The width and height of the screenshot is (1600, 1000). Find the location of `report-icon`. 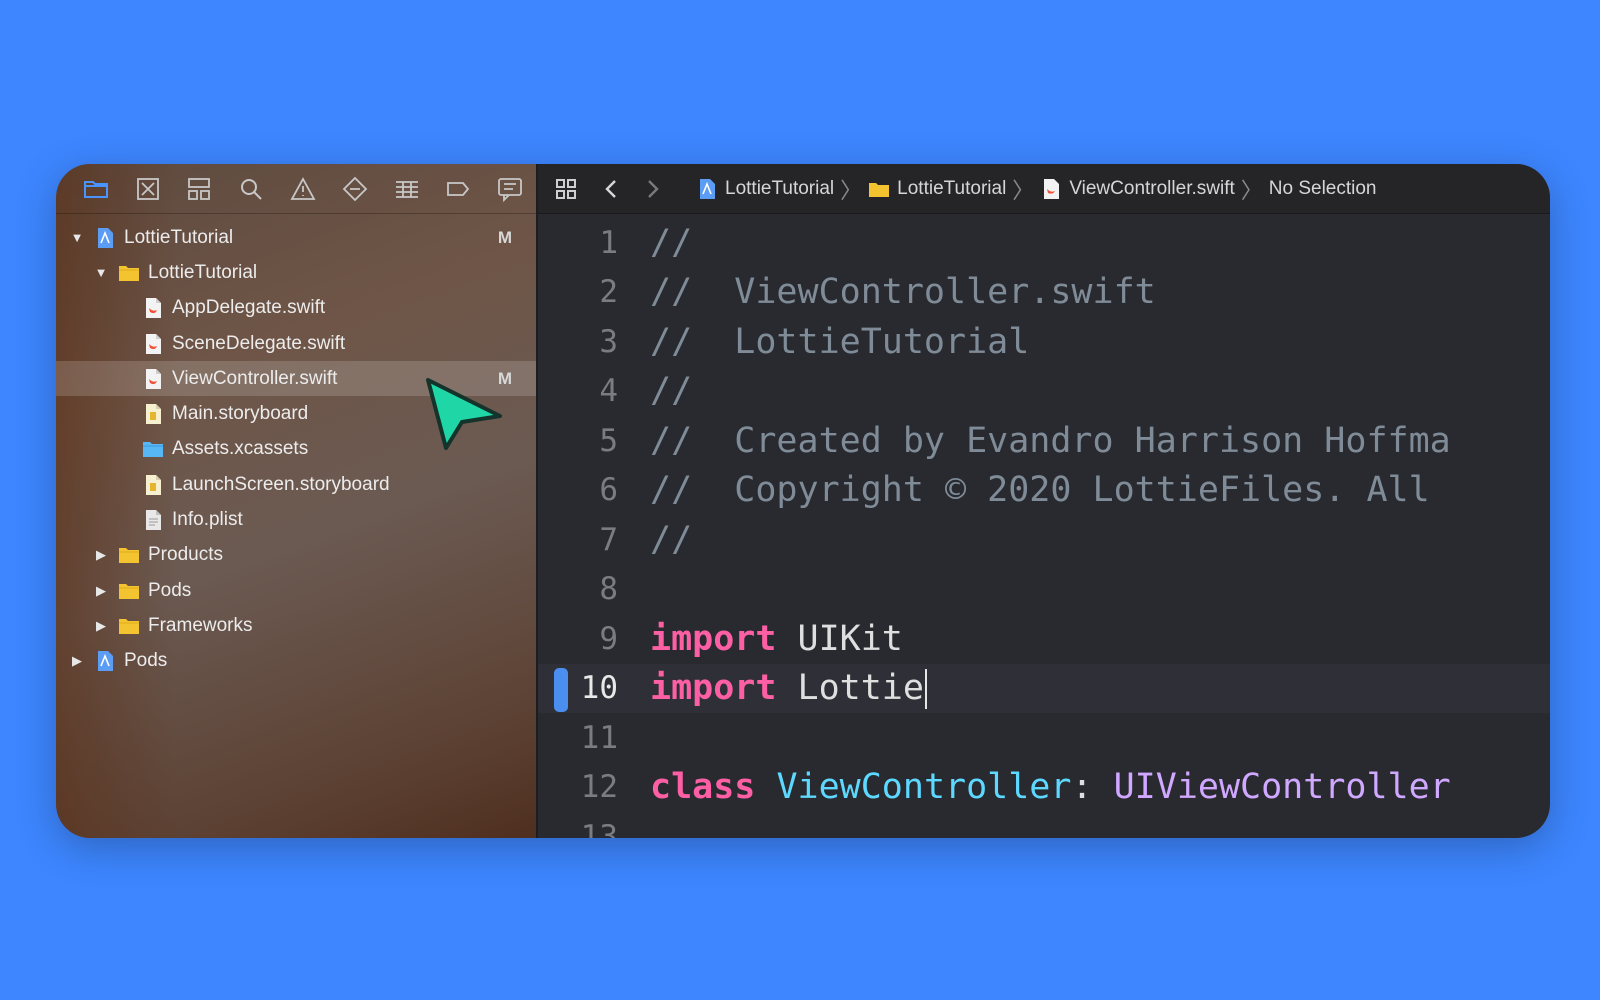

report-icon is located at coordinates (510, 189).